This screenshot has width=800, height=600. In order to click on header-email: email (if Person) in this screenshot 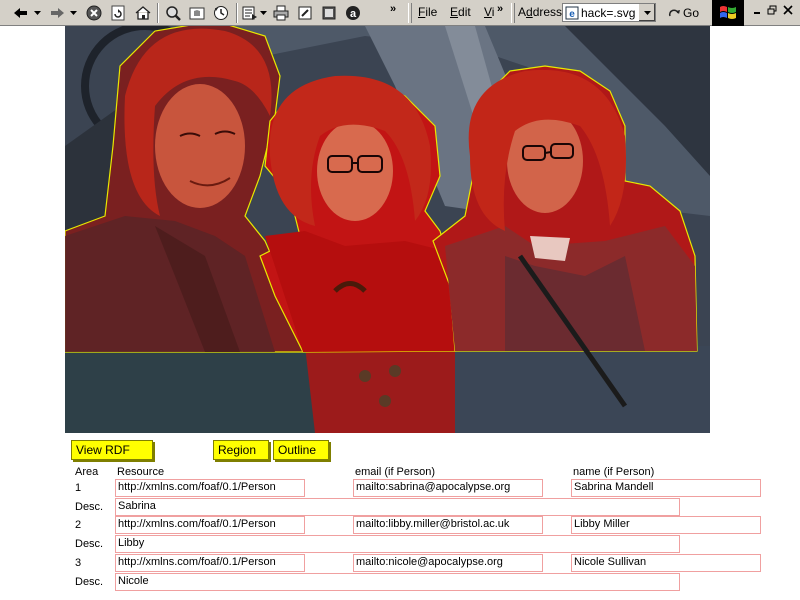, I will do `click(395, 472)`.